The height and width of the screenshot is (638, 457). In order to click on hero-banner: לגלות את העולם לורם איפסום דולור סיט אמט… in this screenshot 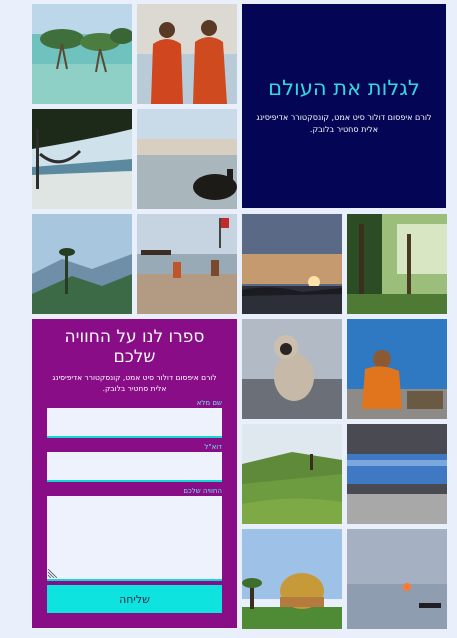, I will do `click(344, 106)`.